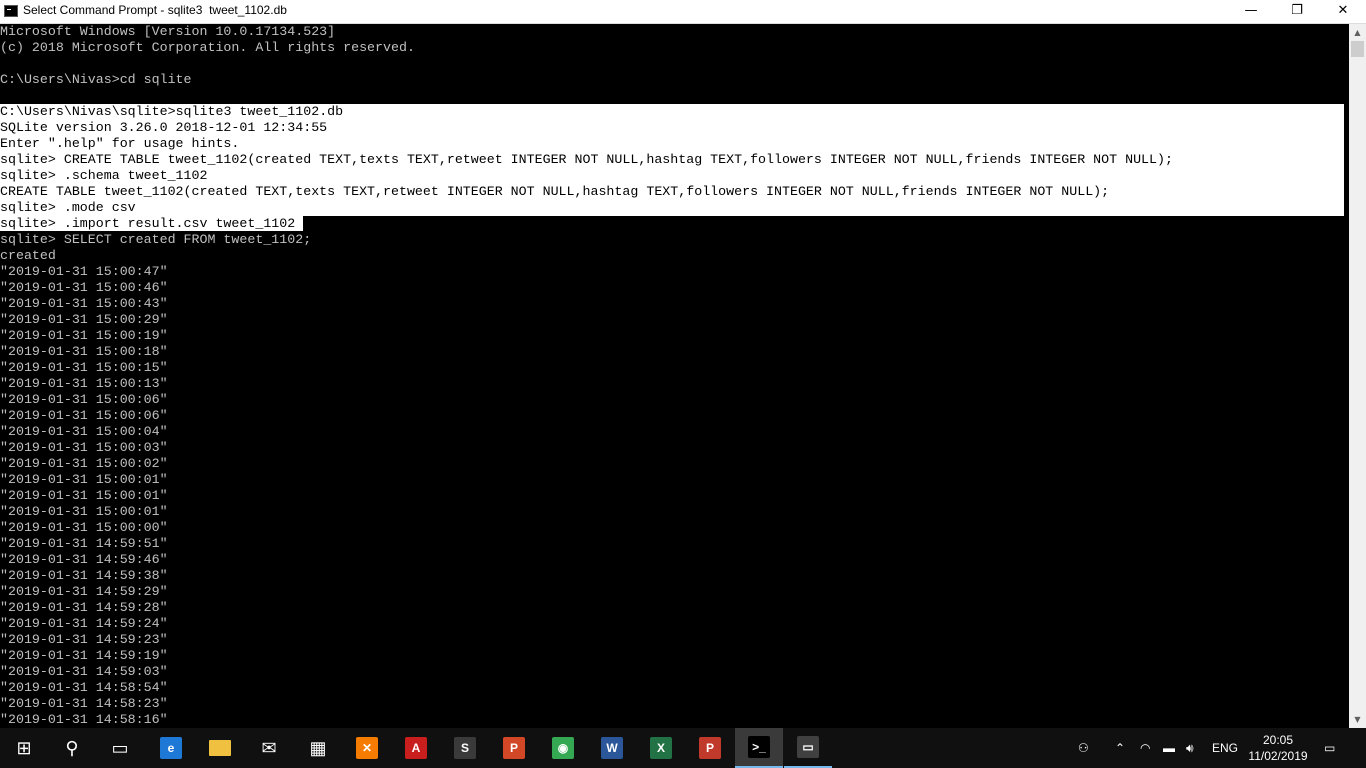 This screenshot has height=768, width=1366. What do you see at coordinates (1083, 748) in the screenshot?
I see `people-icon: ⚇` at bounding box center [1083, 748].